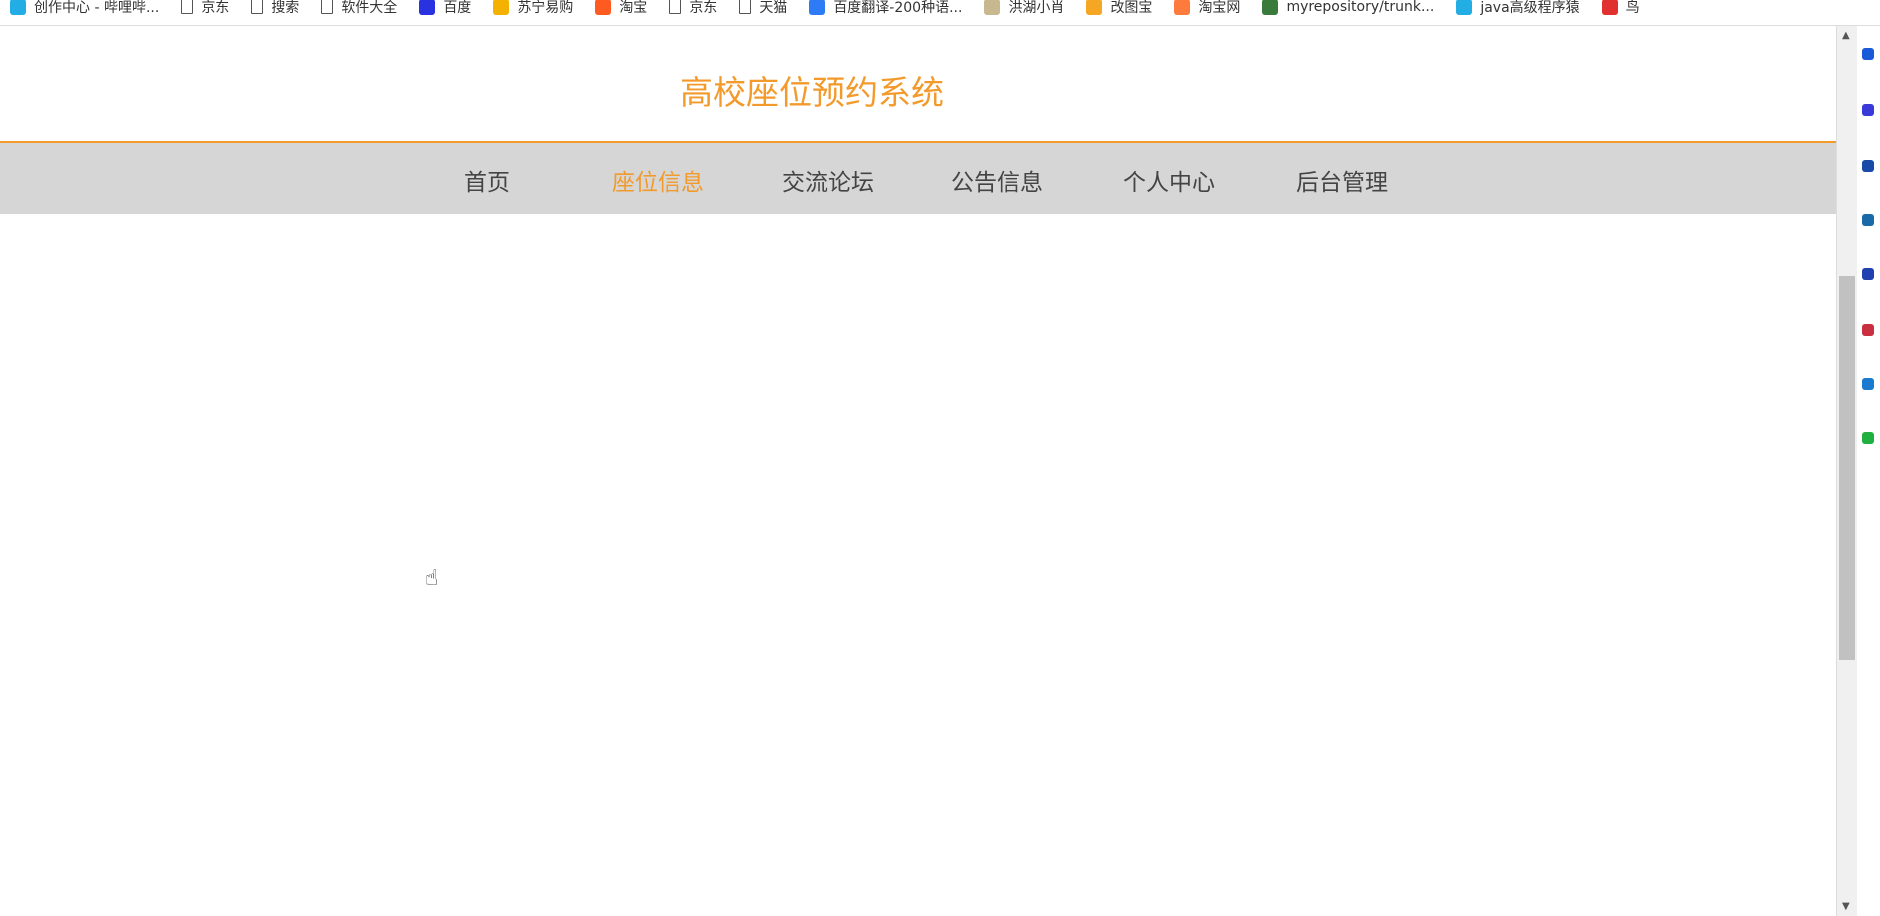 This screenshot has height=916, width=1880. I want to click on bookmark-item: 软件大全, so click(359, 8).